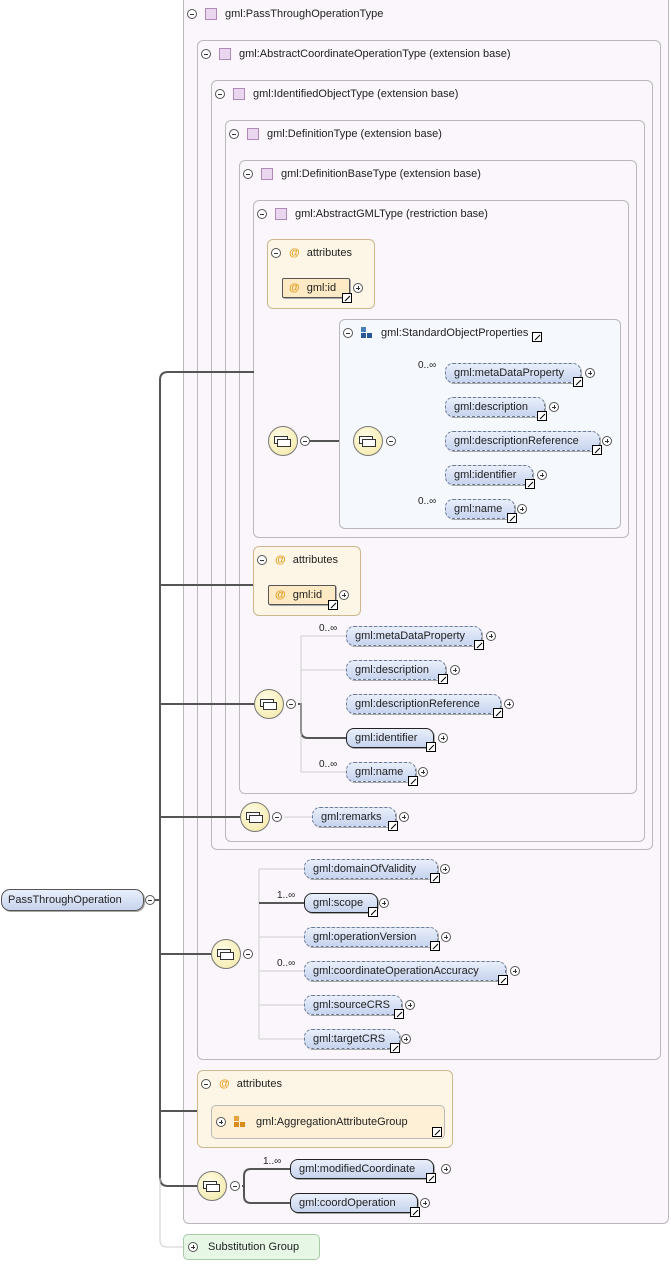 This screenshot has width=671, height=1264. Describe the element at coordinates (354, 1203) in the screenshot. I see `element-coordoperation: gml:coordOperation` at that location.